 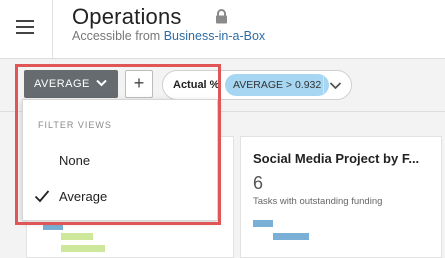 I want to click on lock-icon, so click(x=221, y=19).